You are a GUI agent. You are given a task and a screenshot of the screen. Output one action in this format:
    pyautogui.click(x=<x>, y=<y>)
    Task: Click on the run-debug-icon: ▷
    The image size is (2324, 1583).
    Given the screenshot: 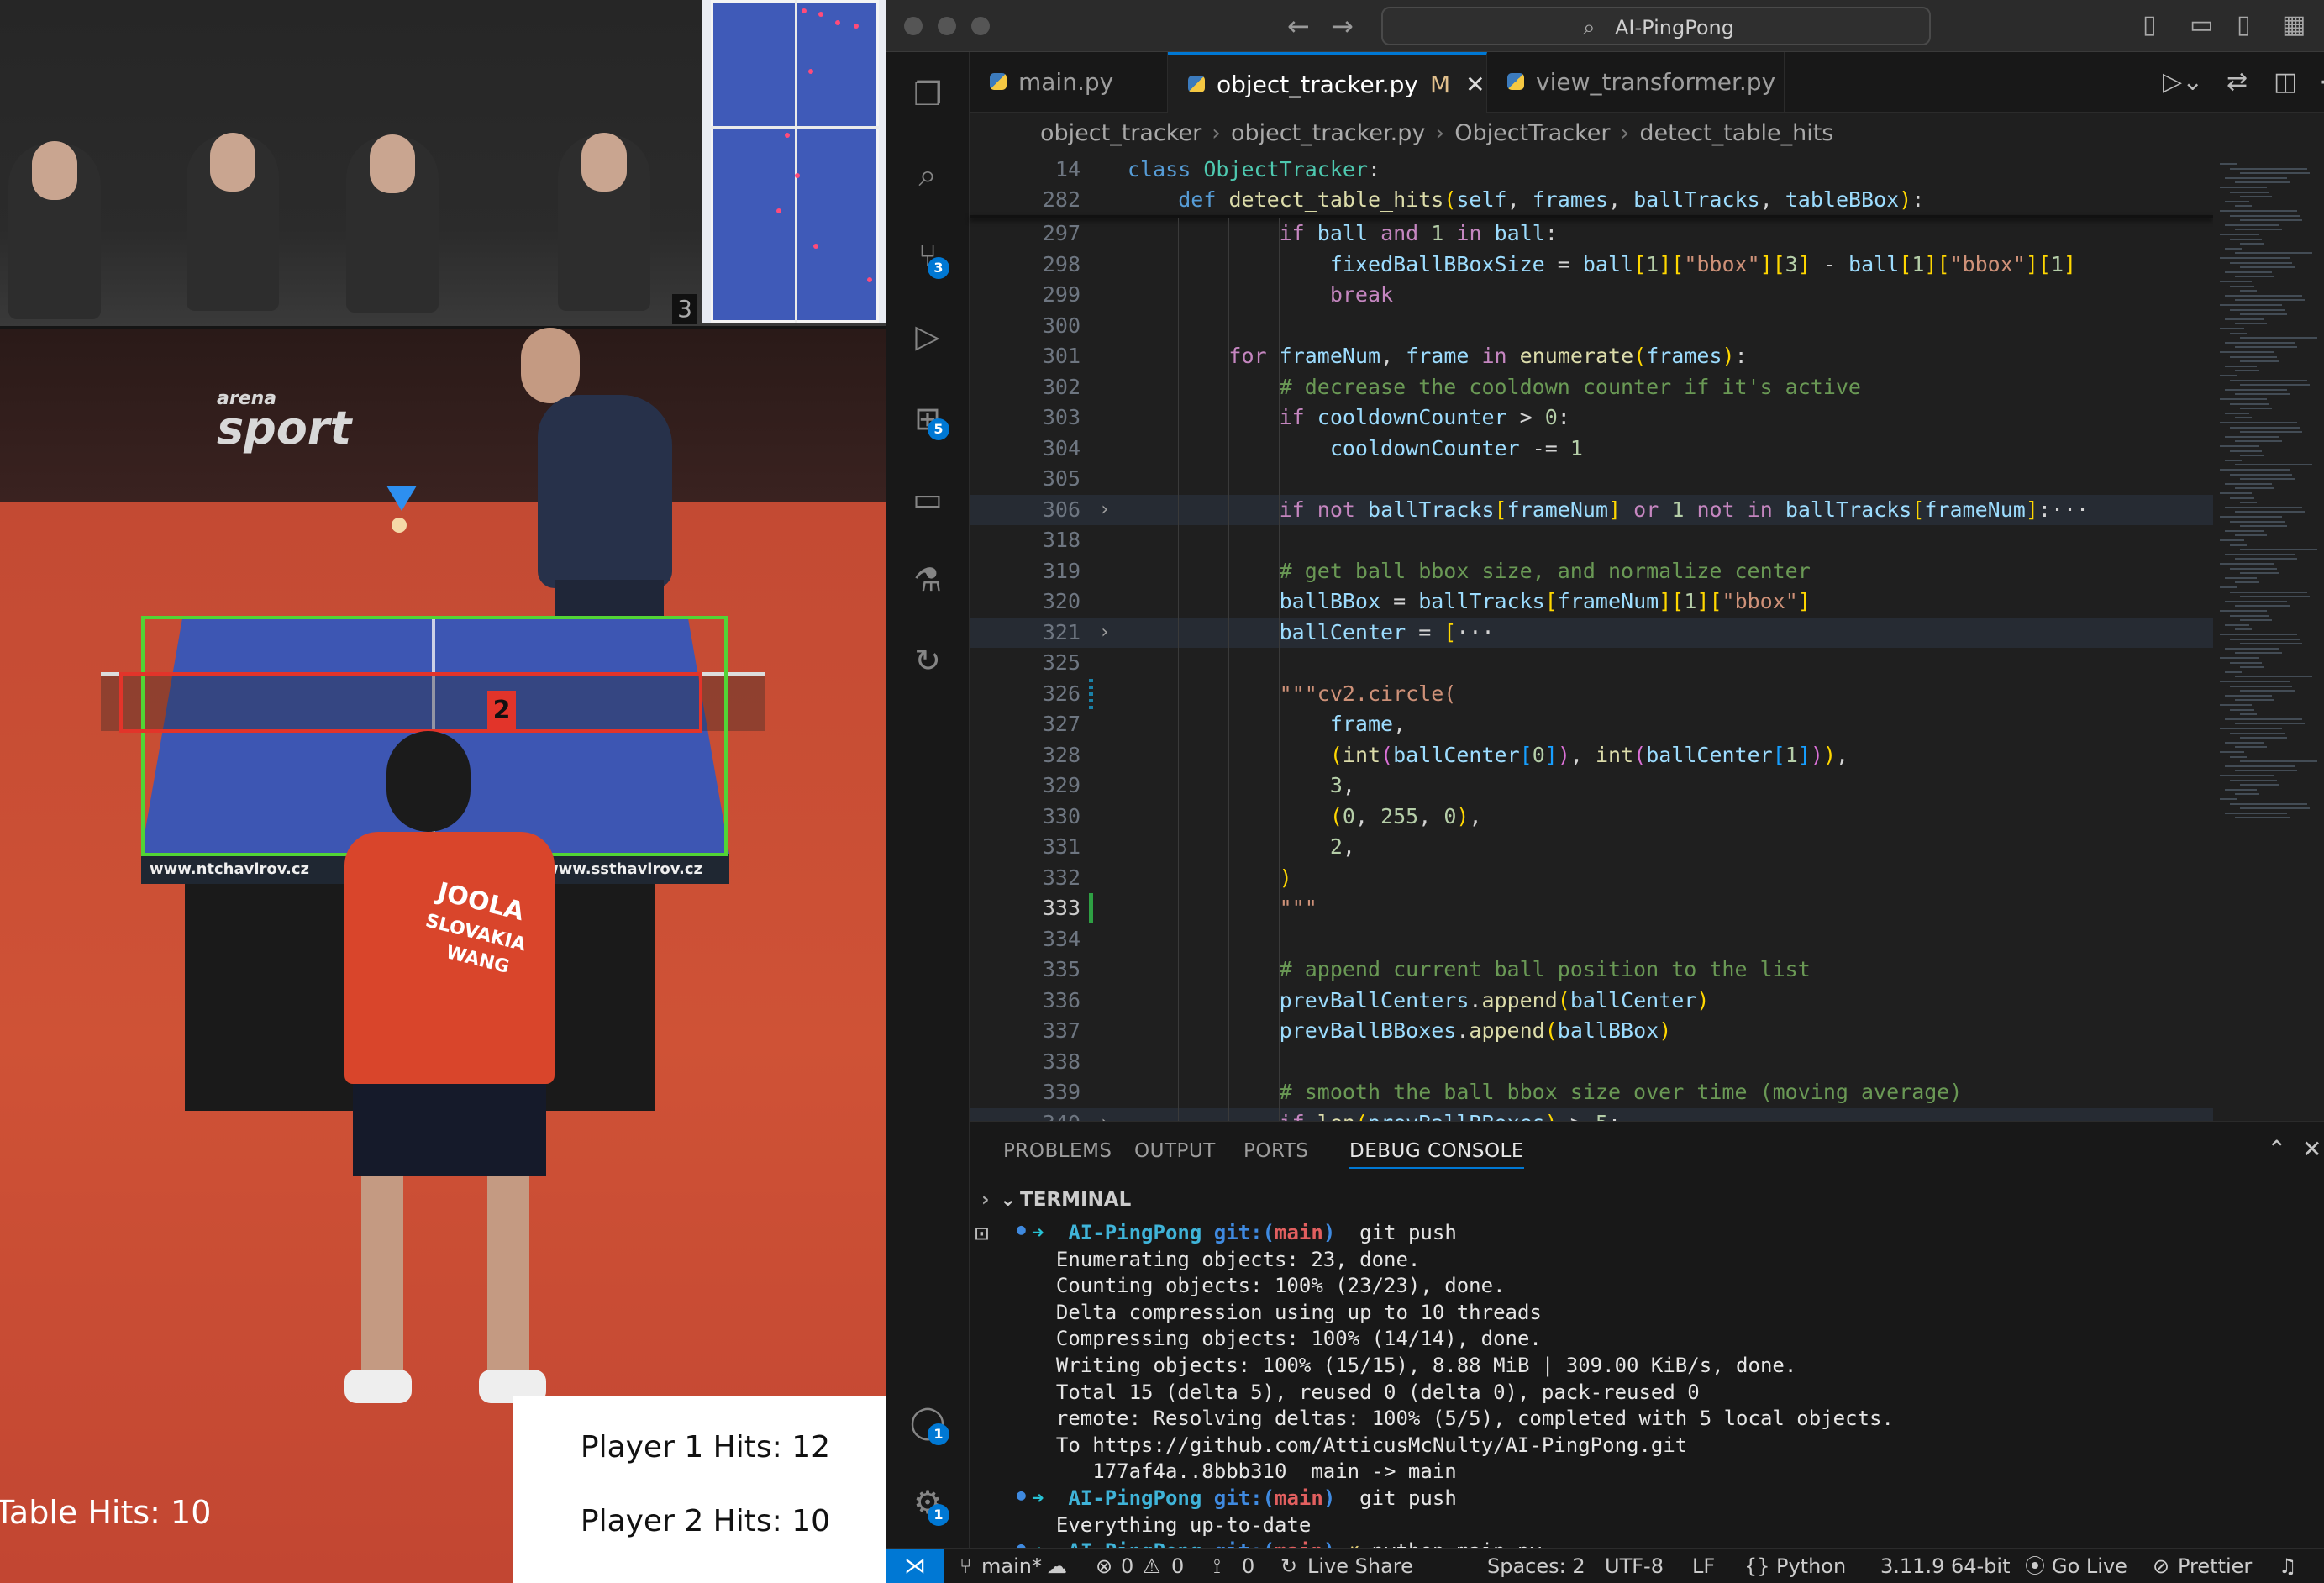 What is the action you would take?
    pyautogui.click(x=927, y=336)
    